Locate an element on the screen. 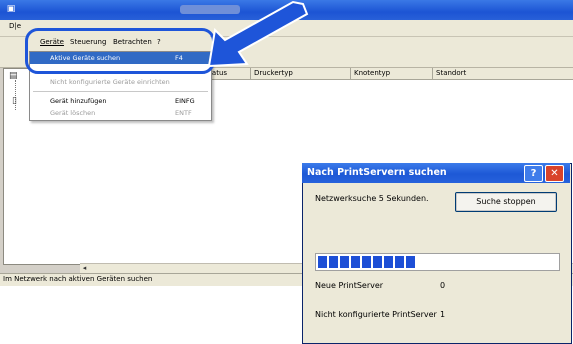 The width and height of the screenshot is (573, 344). menu-item-add-device: Gerät hinzufügen EINFG is located at coordinates (120, 101).